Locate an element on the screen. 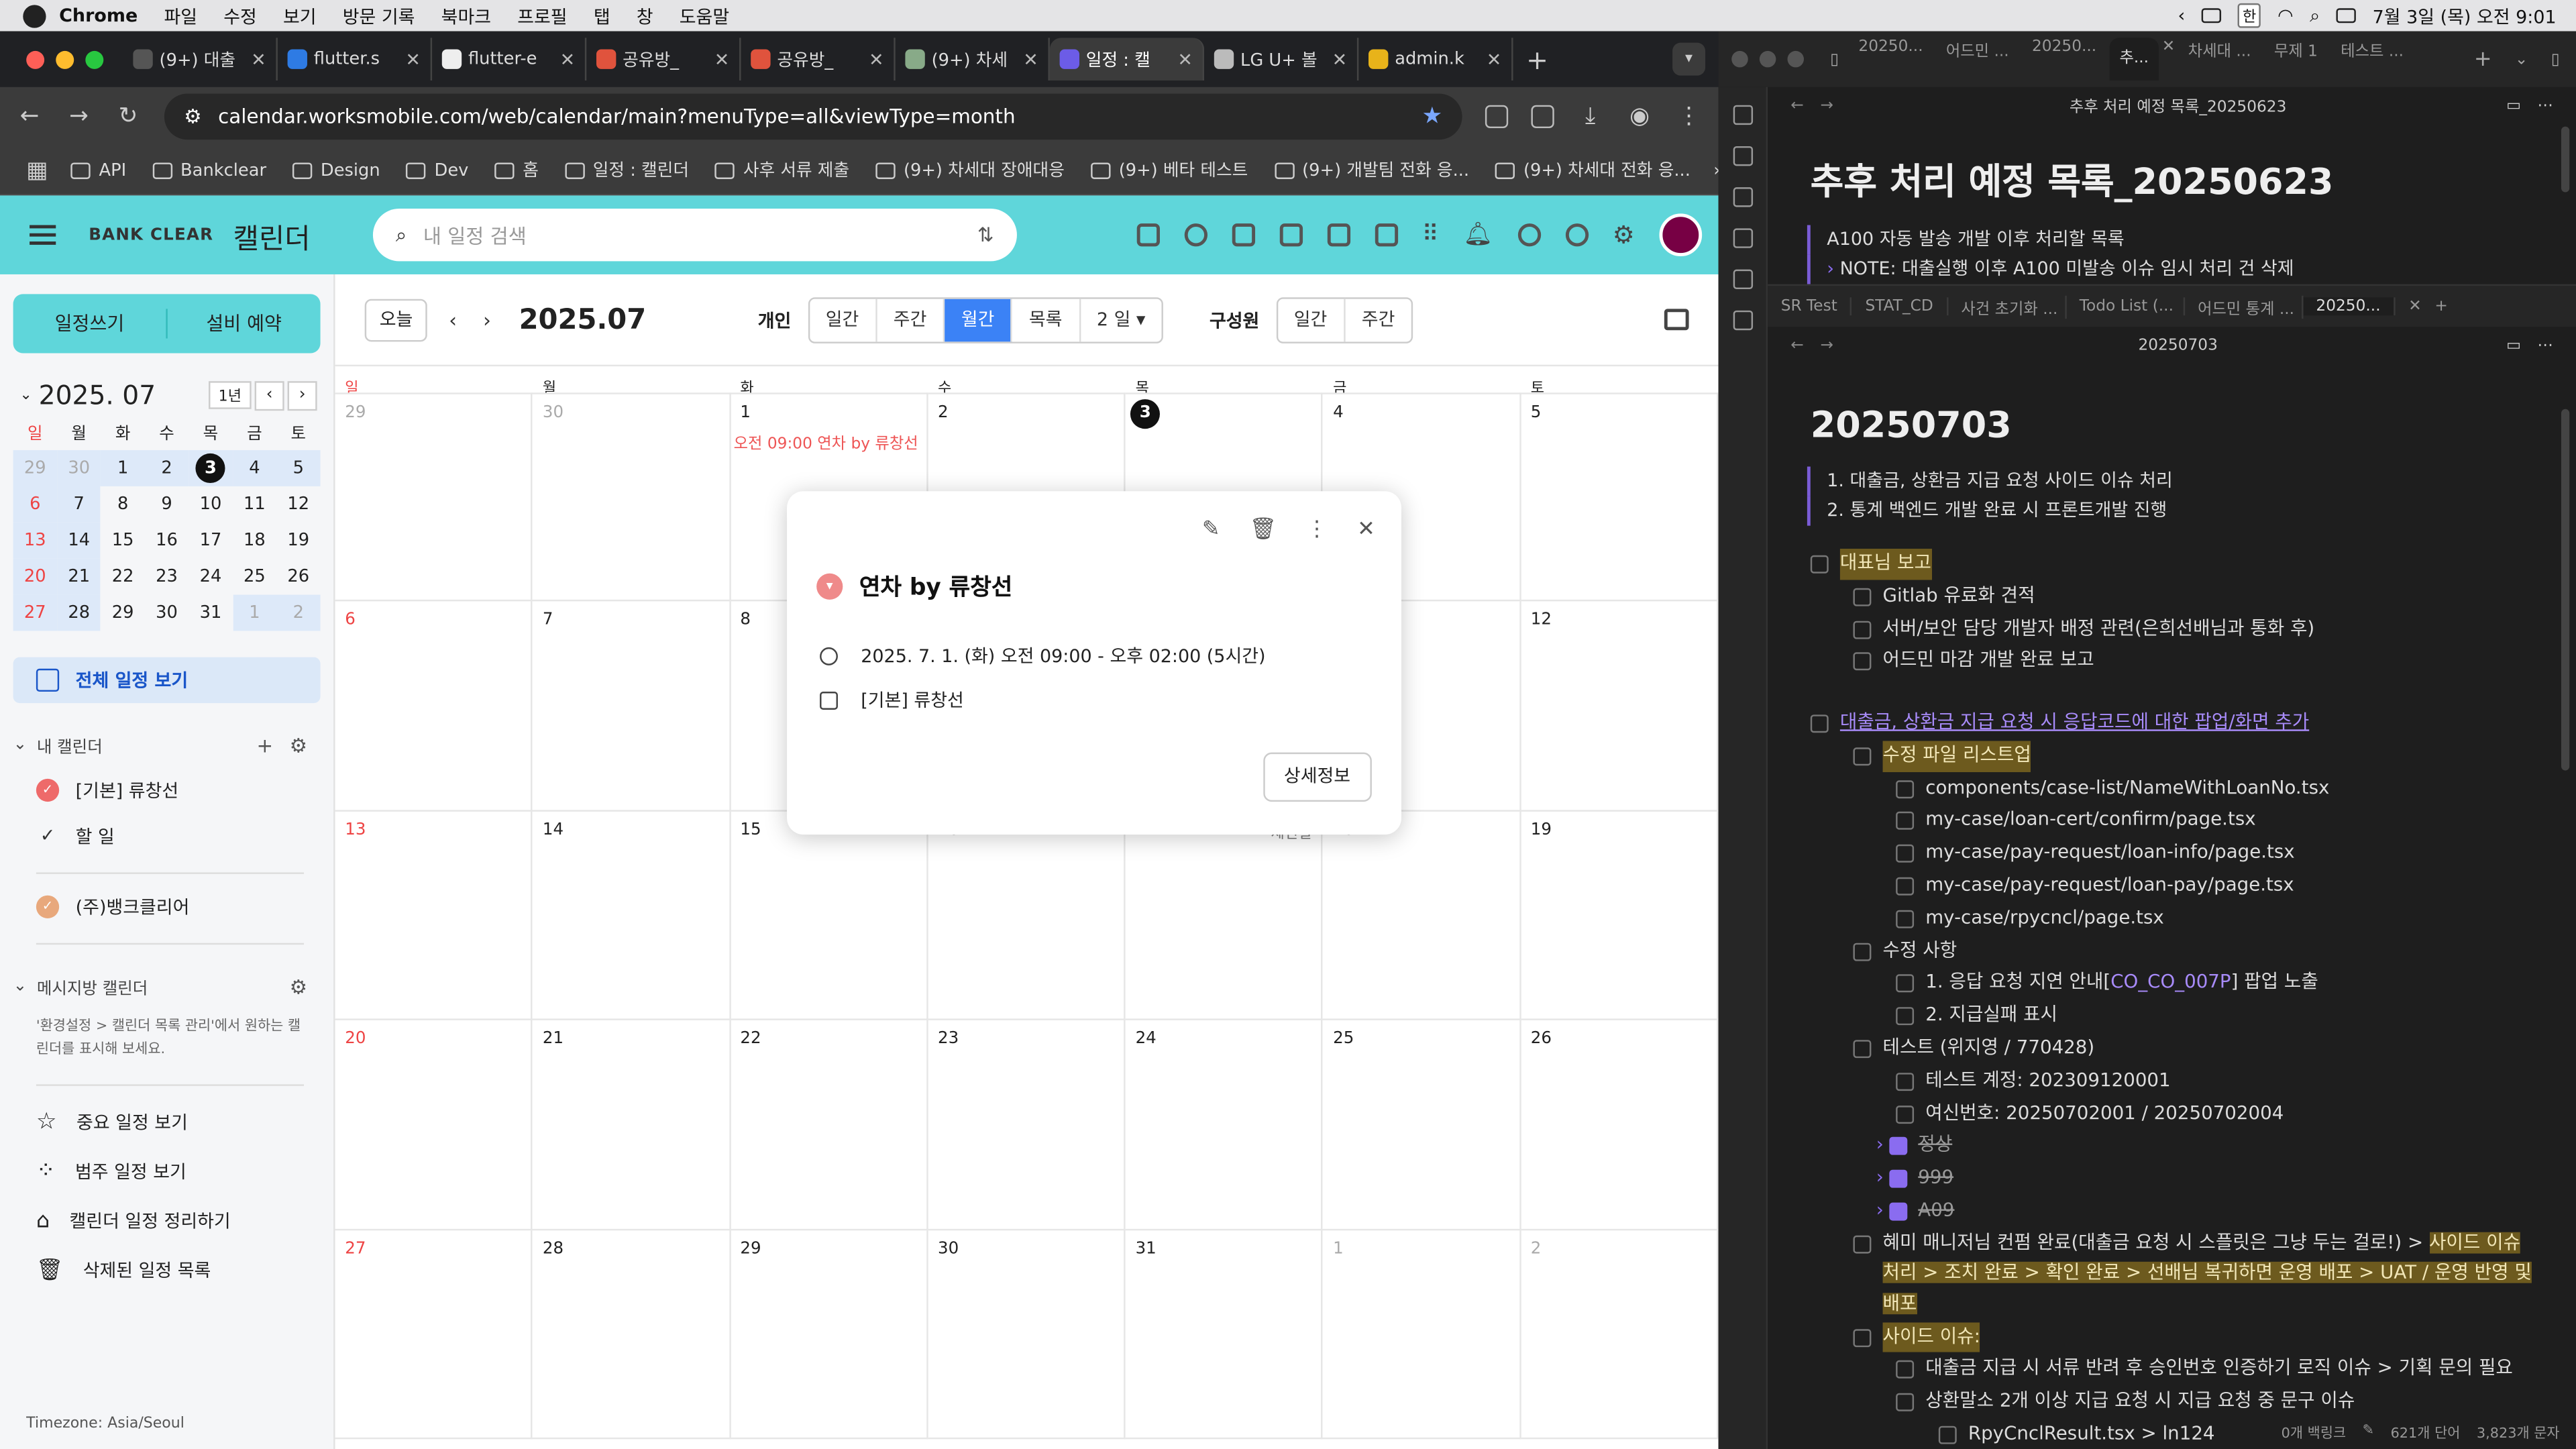 Image resolution: width=2576 pixels, height=1449 pixels. mini-day: 18 is located at coordinates (254, 541).